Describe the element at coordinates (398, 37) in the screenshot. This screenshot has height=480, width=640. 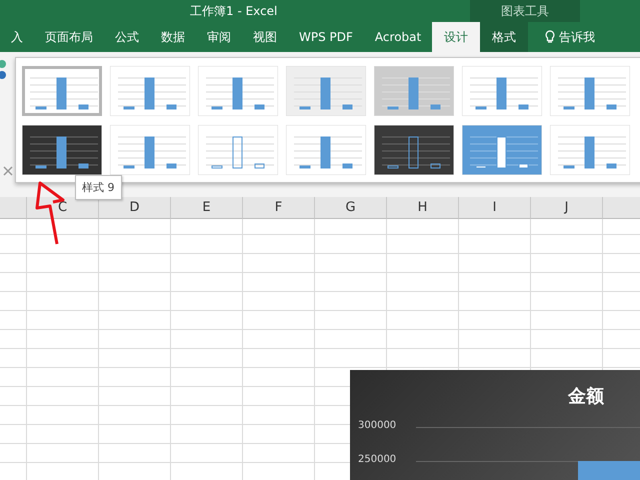
I see `ribbon-tab: Acrobat` at that location.